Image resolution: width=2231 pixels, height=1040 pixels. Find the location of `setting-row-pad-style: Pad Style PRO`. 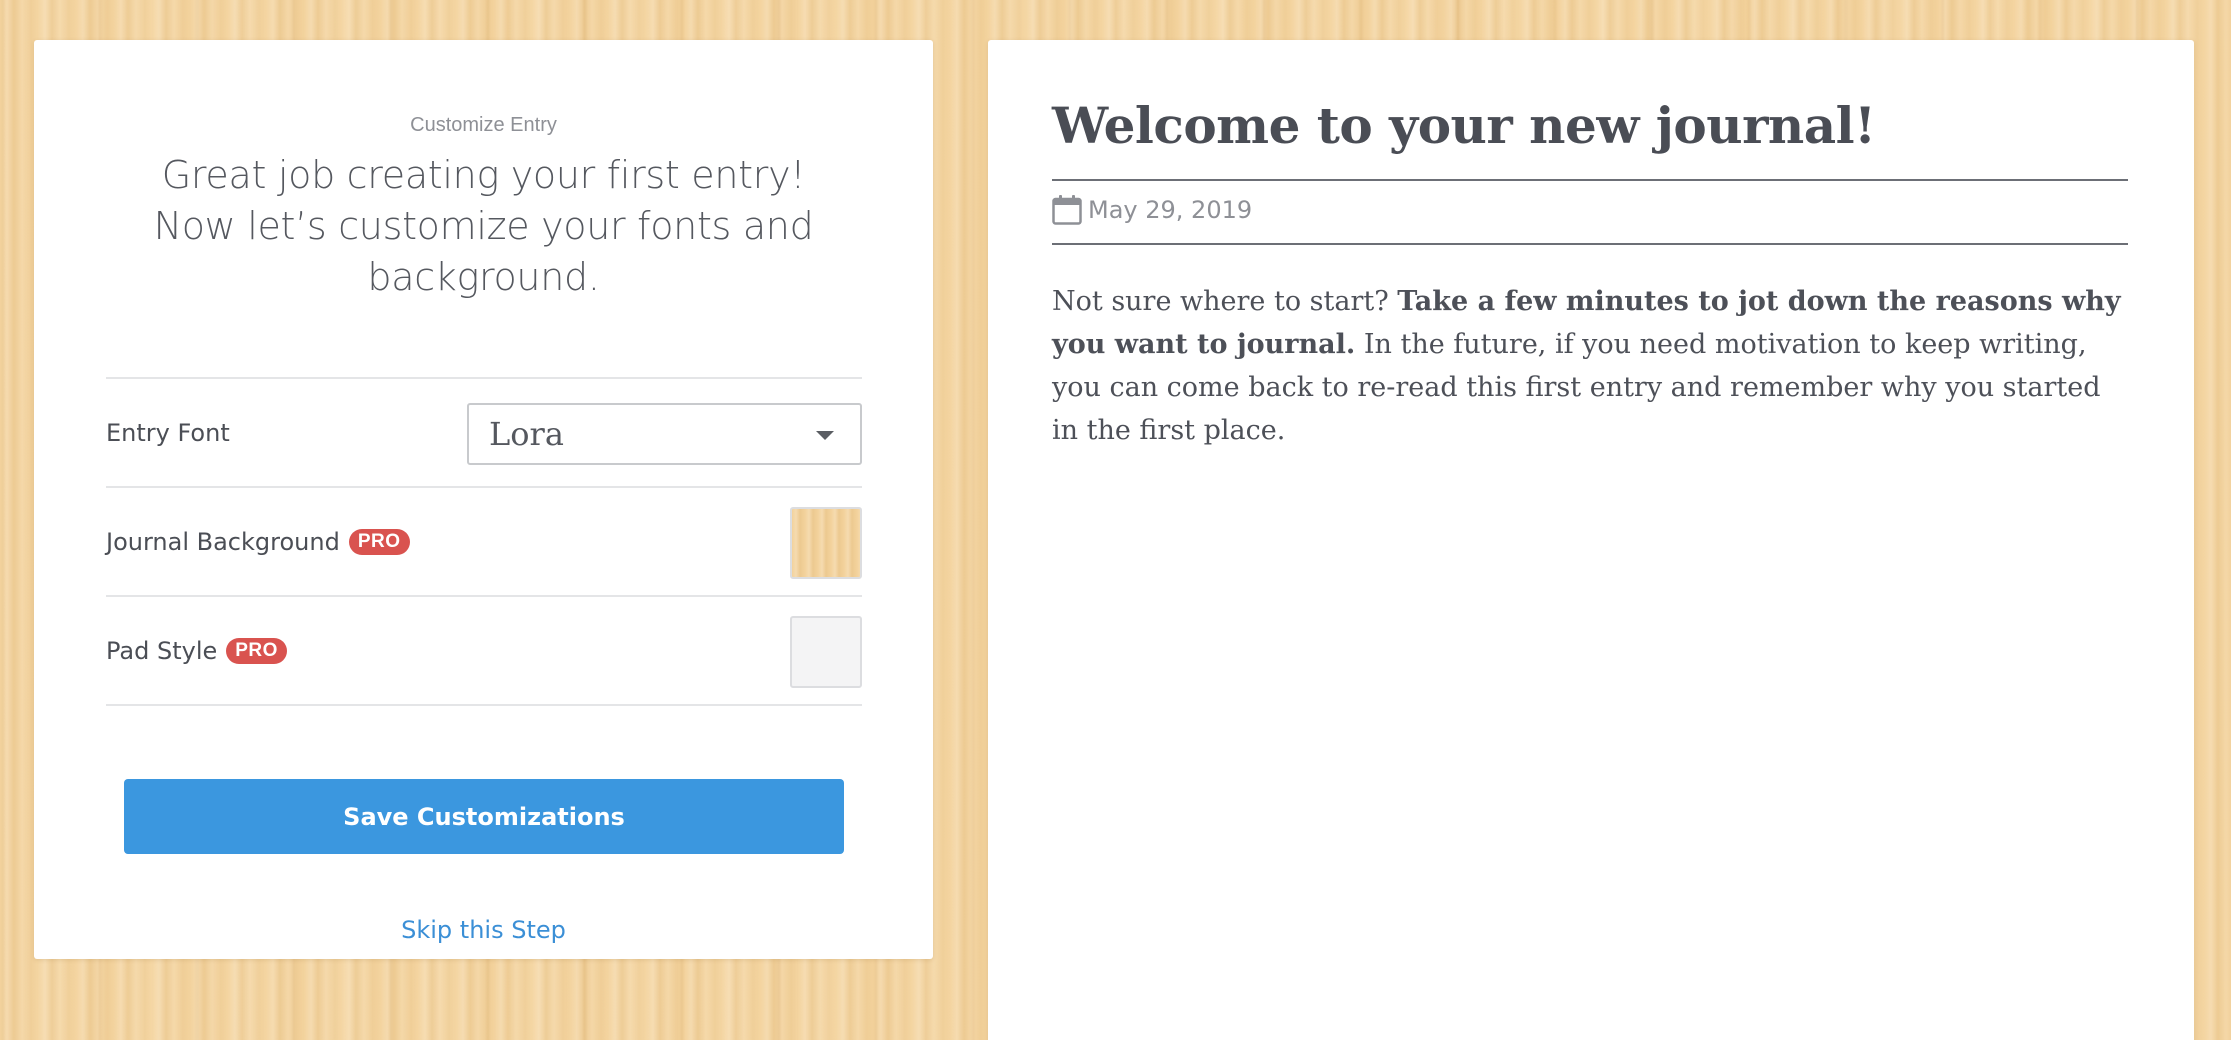

setting-row-pad-style: Pad Style PRO is located at coordinates (484, 651).